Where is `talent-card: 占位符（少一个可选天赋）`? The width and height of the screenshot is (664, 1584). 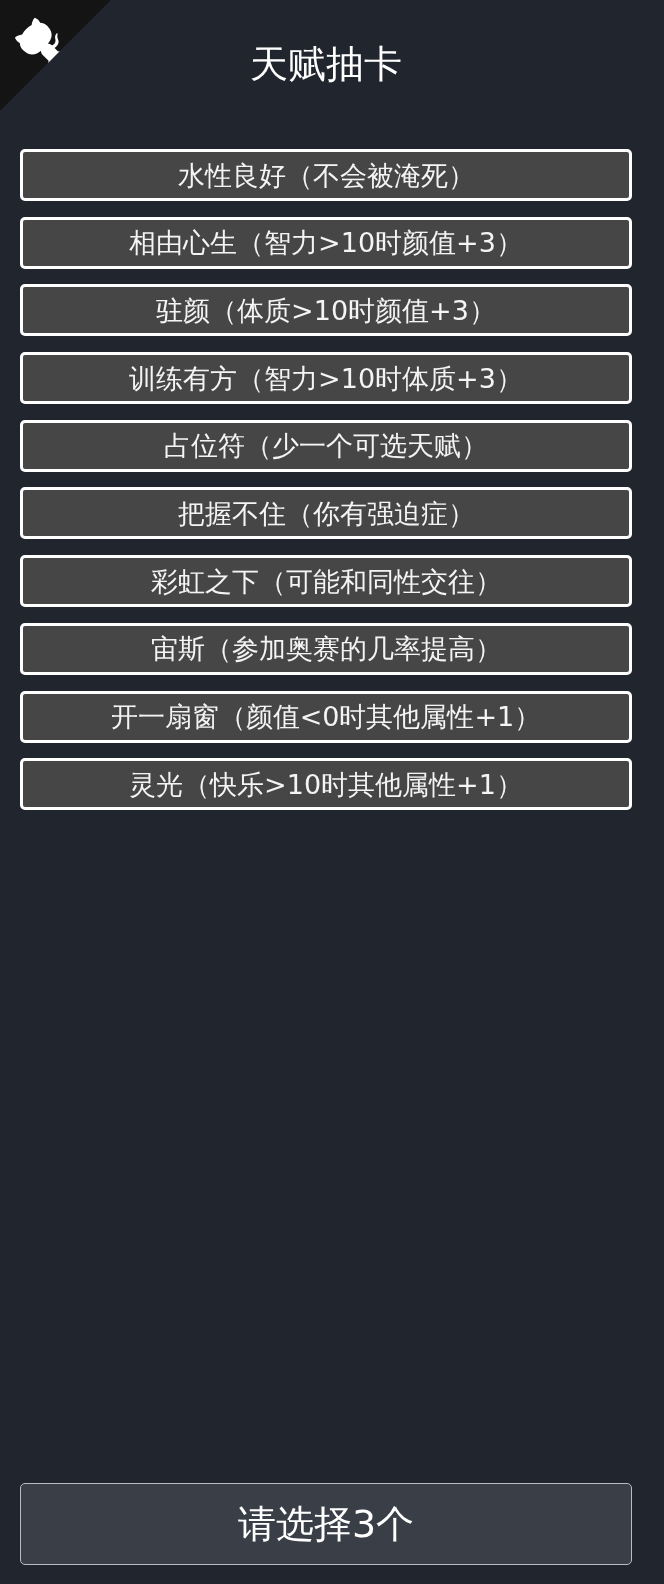 talent-card: 占位符（少一个可选天赋） is located at coordinates (326, 445).